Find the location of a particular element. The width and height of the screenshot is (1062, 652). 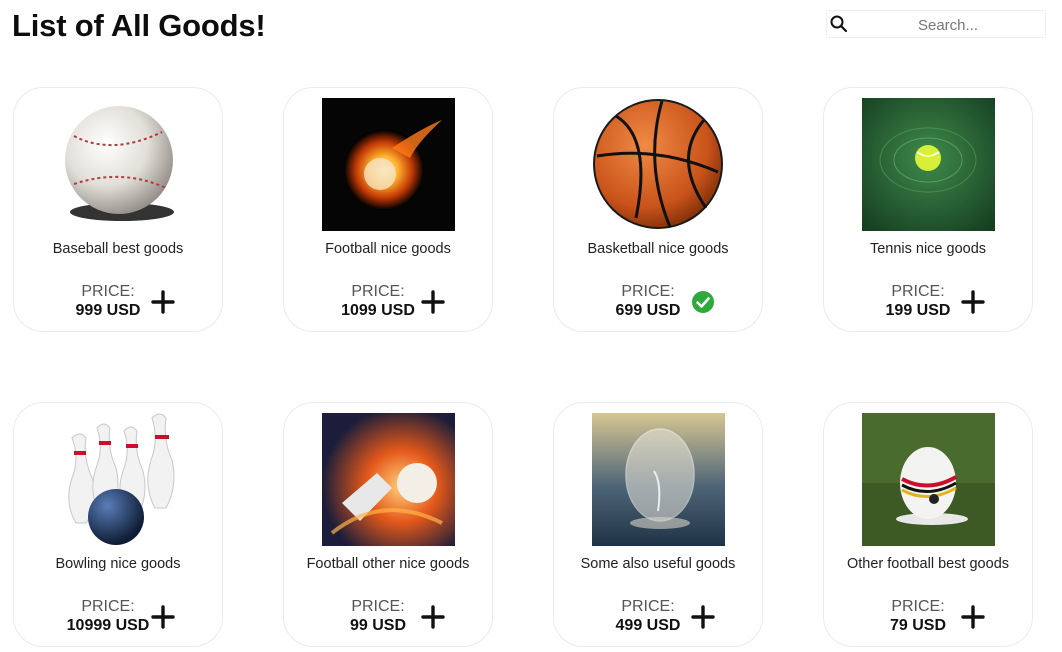

product-card: Bowling nice goods PRICE: 10999 USD is located at coordinates (118, 524).